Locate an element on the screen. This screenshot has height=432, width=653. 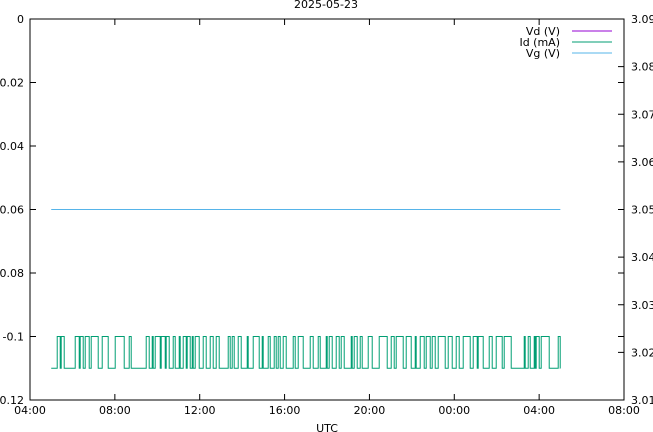
y2-tick-label: 3.09 is located at coordinates (642, 19).